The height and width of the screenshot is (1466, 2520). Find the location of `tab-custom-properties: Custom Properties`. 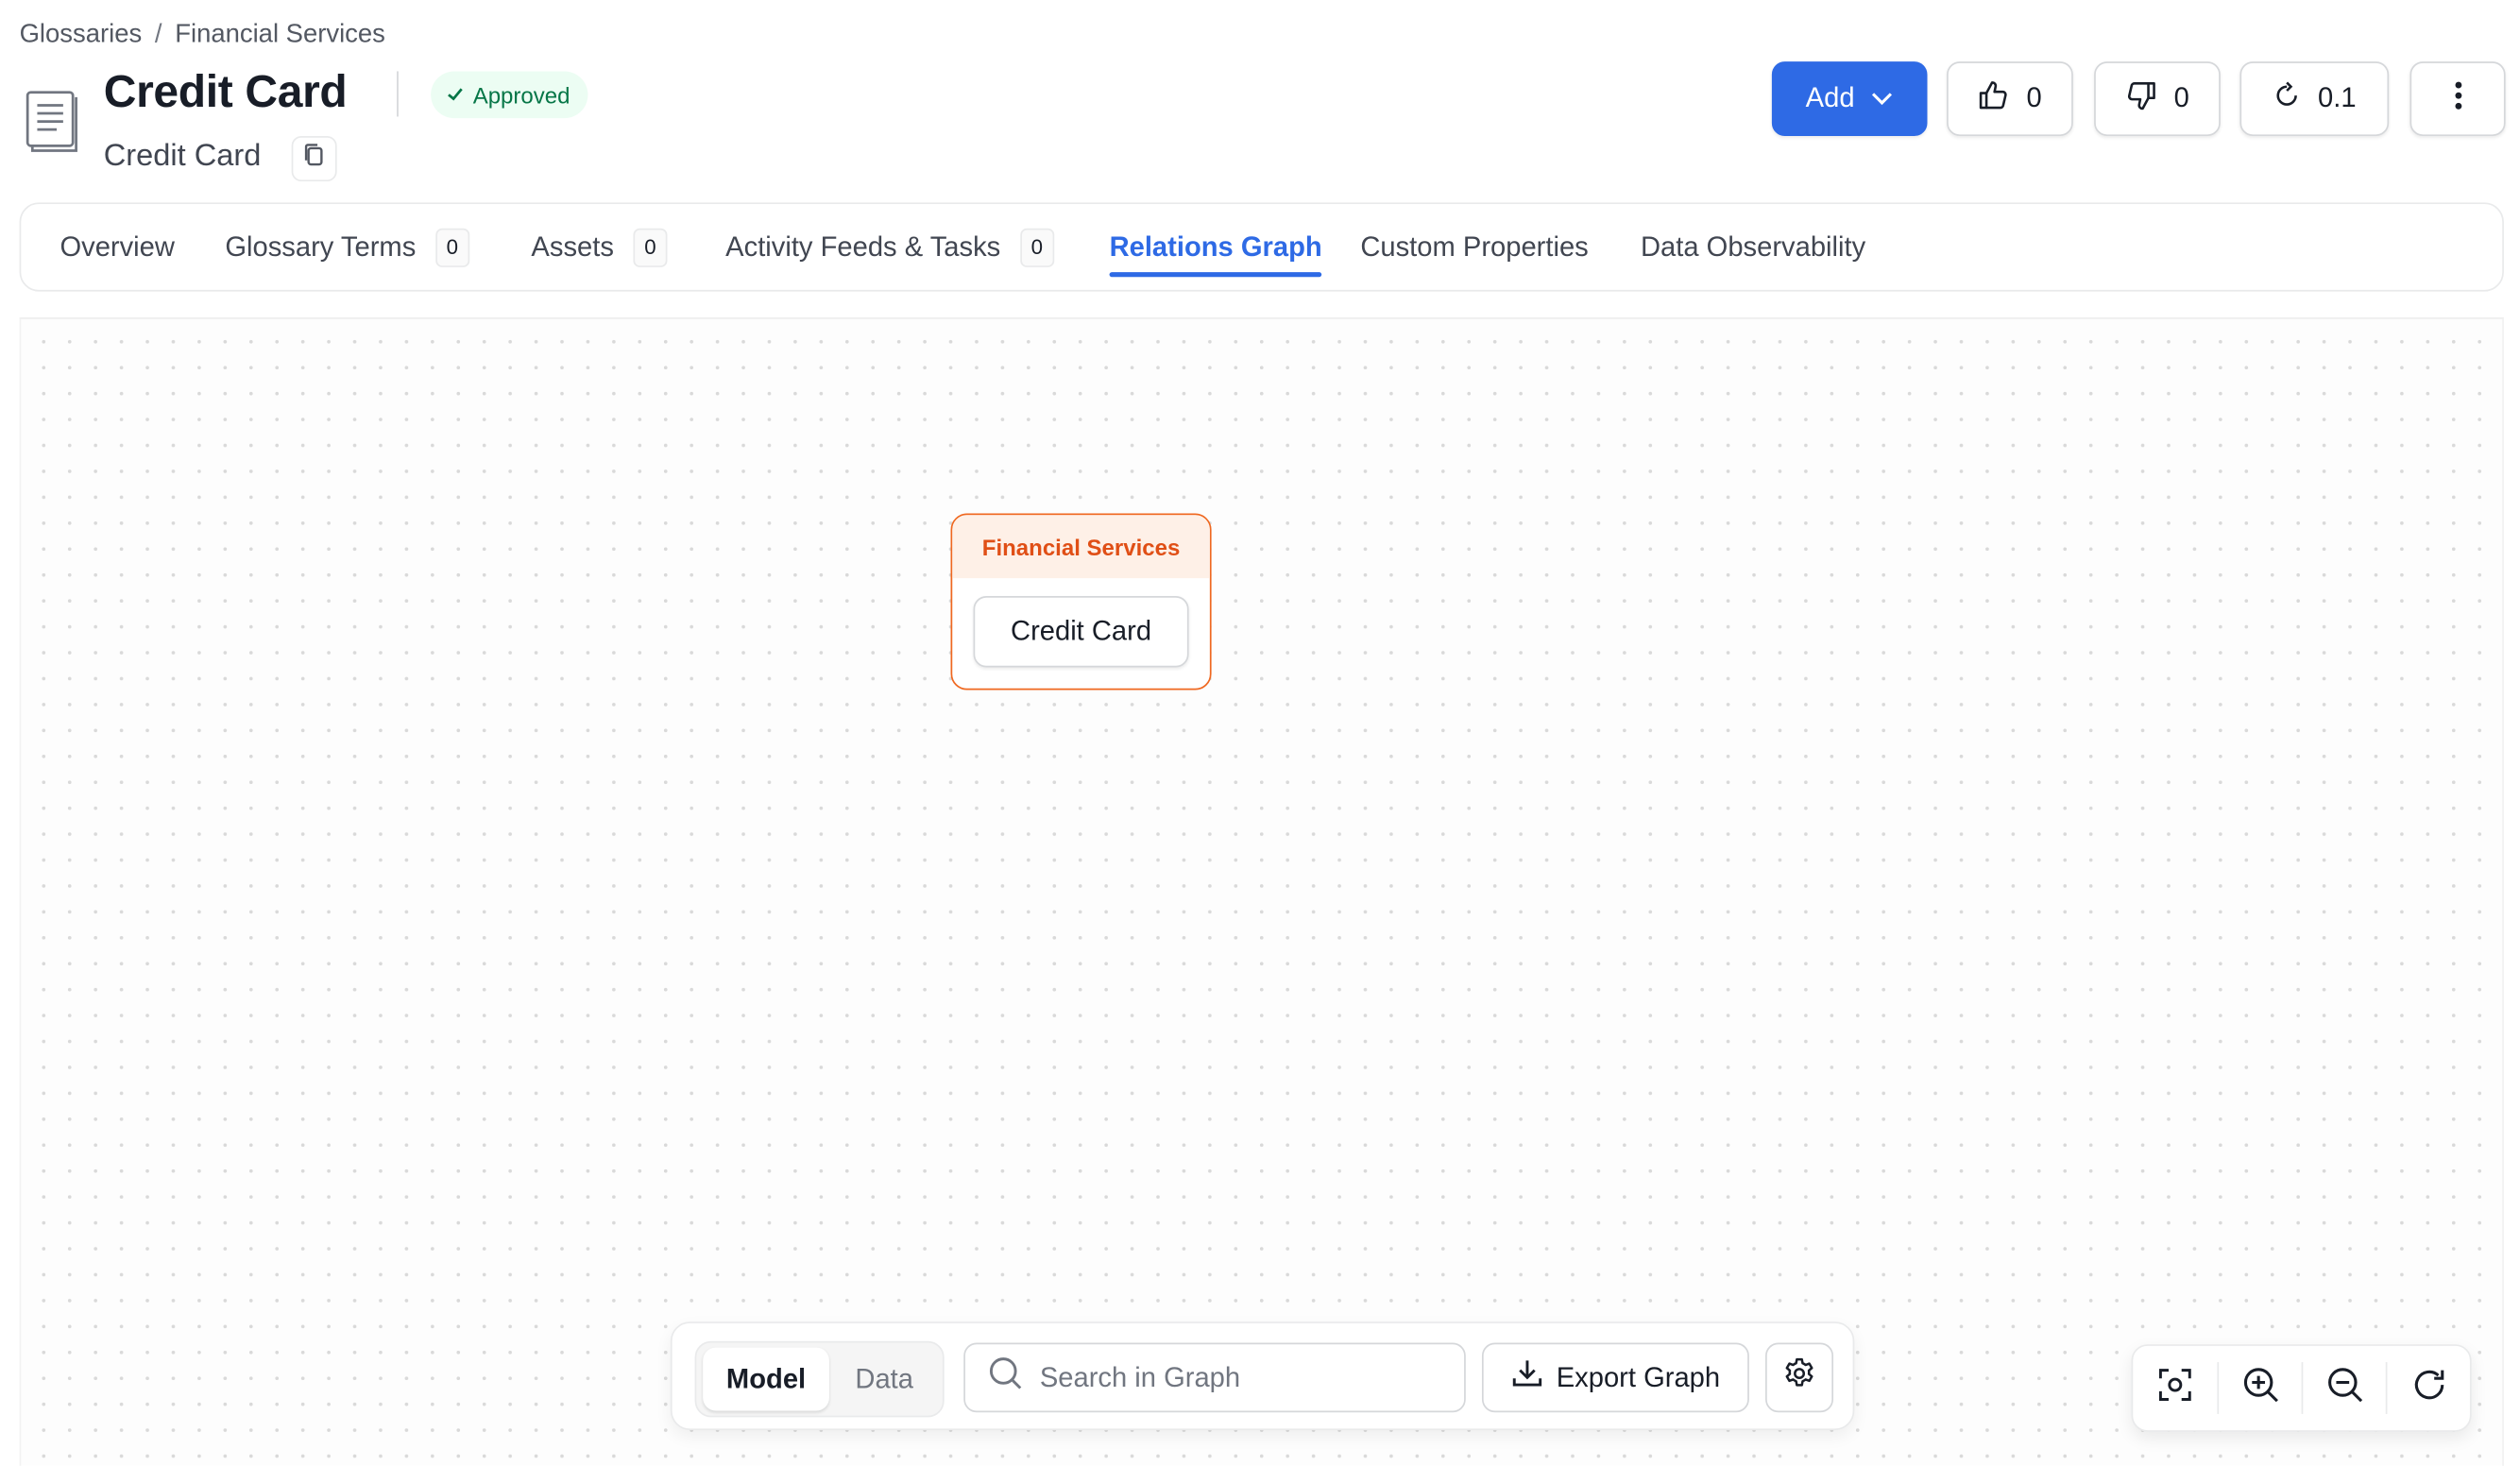

tab-custom-properties: Custom Properties is located at coordinates (1474, 247).